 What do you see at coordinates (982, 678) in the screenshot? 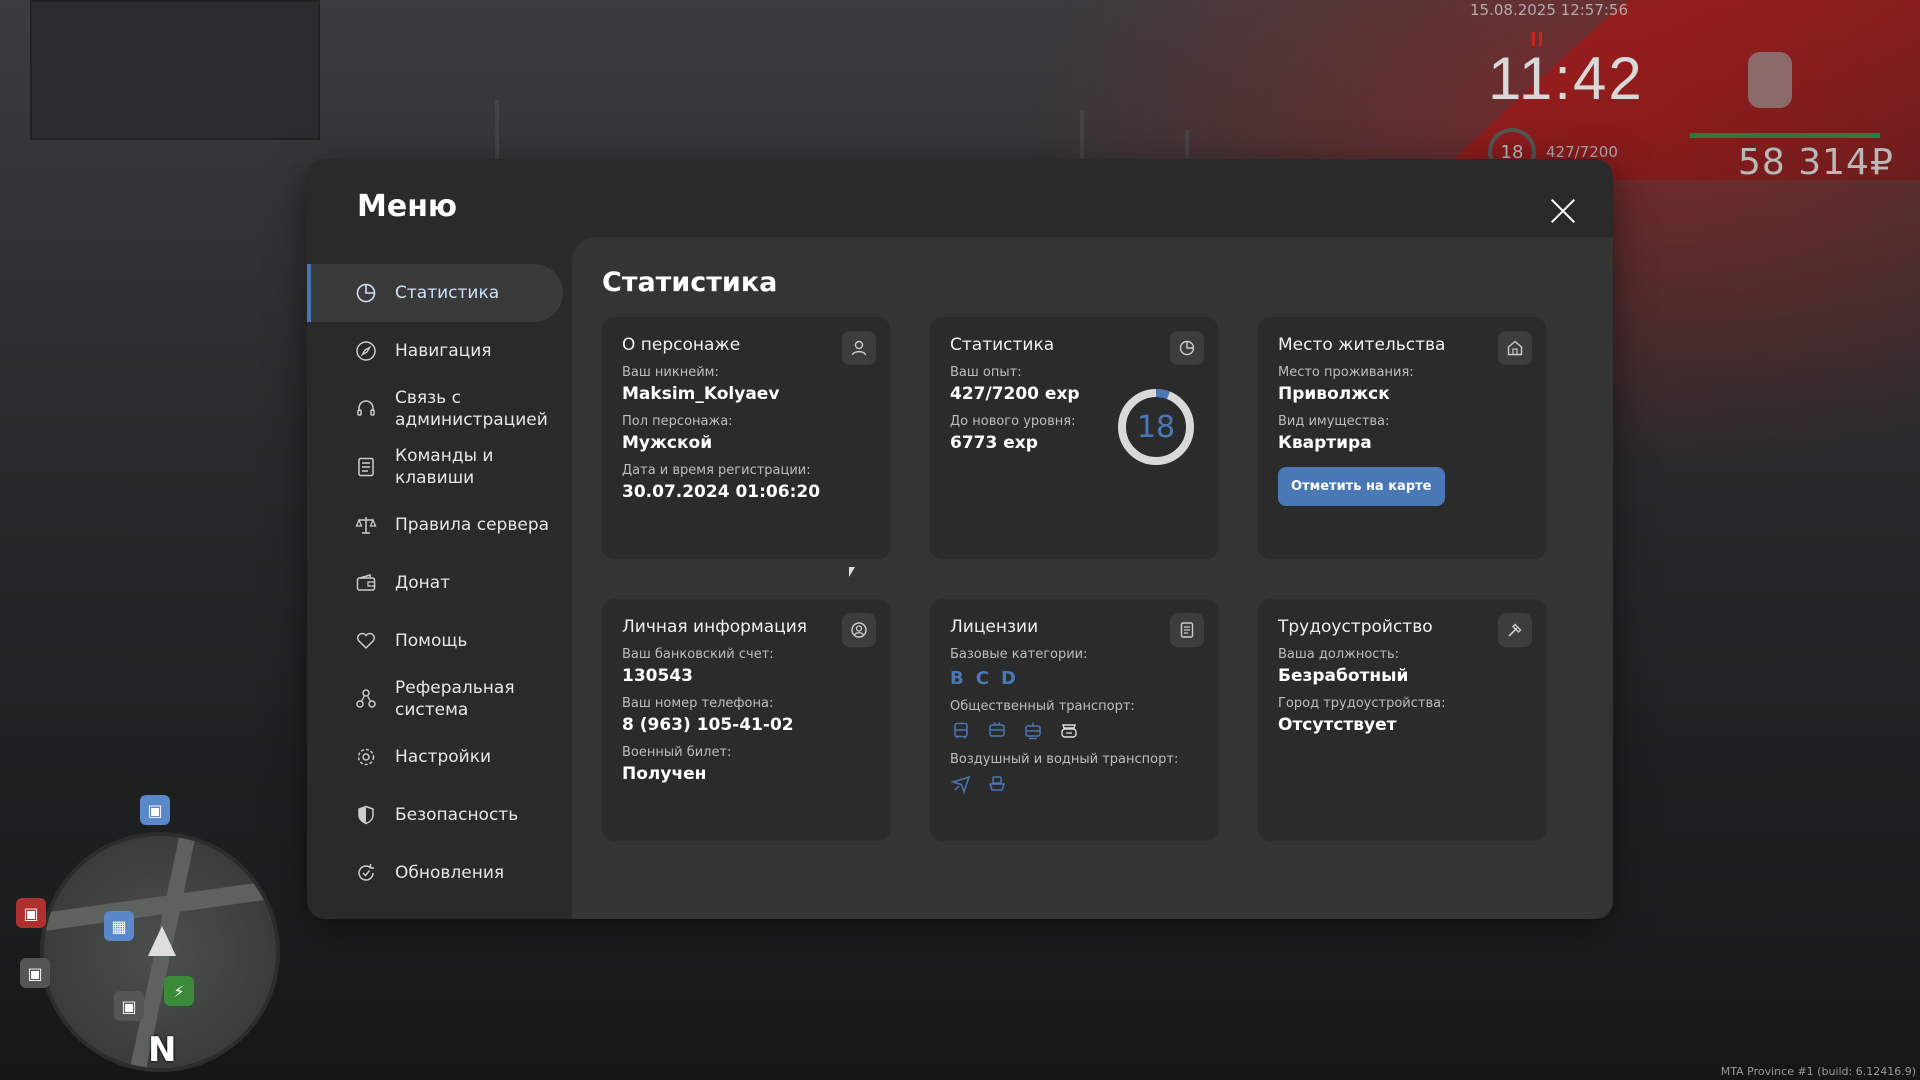
I see `license-category: C` at bounding box center [982, 678].